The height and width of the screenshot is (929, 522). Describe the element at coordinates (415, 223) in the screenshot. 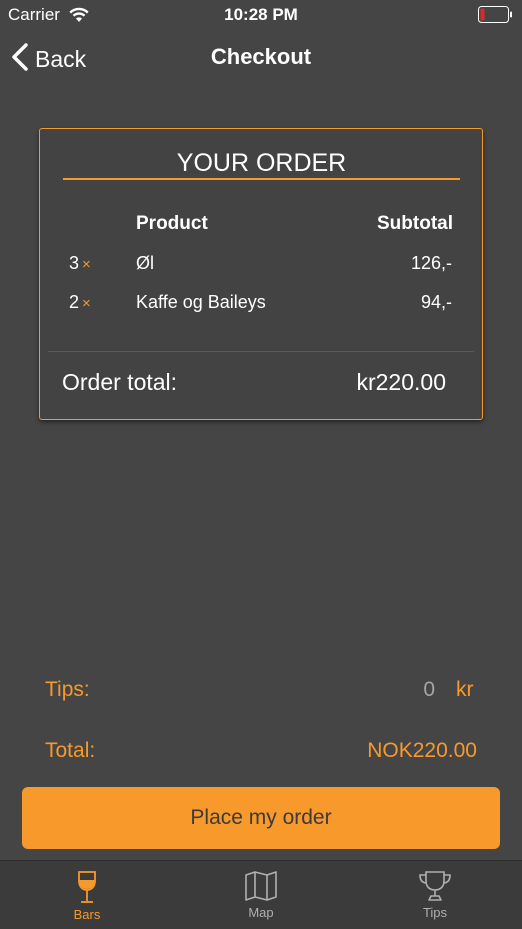

I see `column-header-subtotal: Subtotal` at that location.